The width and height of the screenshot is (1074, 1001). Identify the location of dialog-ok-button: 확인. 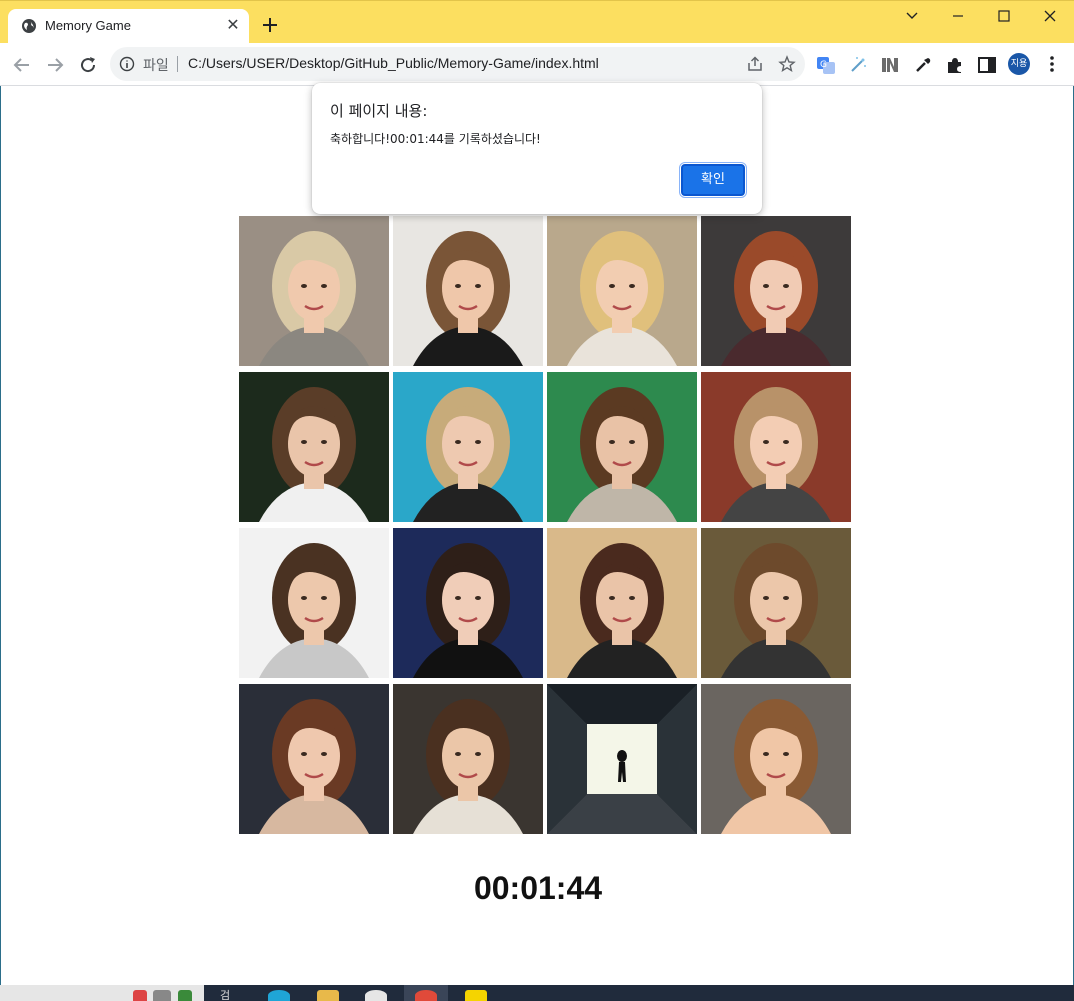
(713, 180).